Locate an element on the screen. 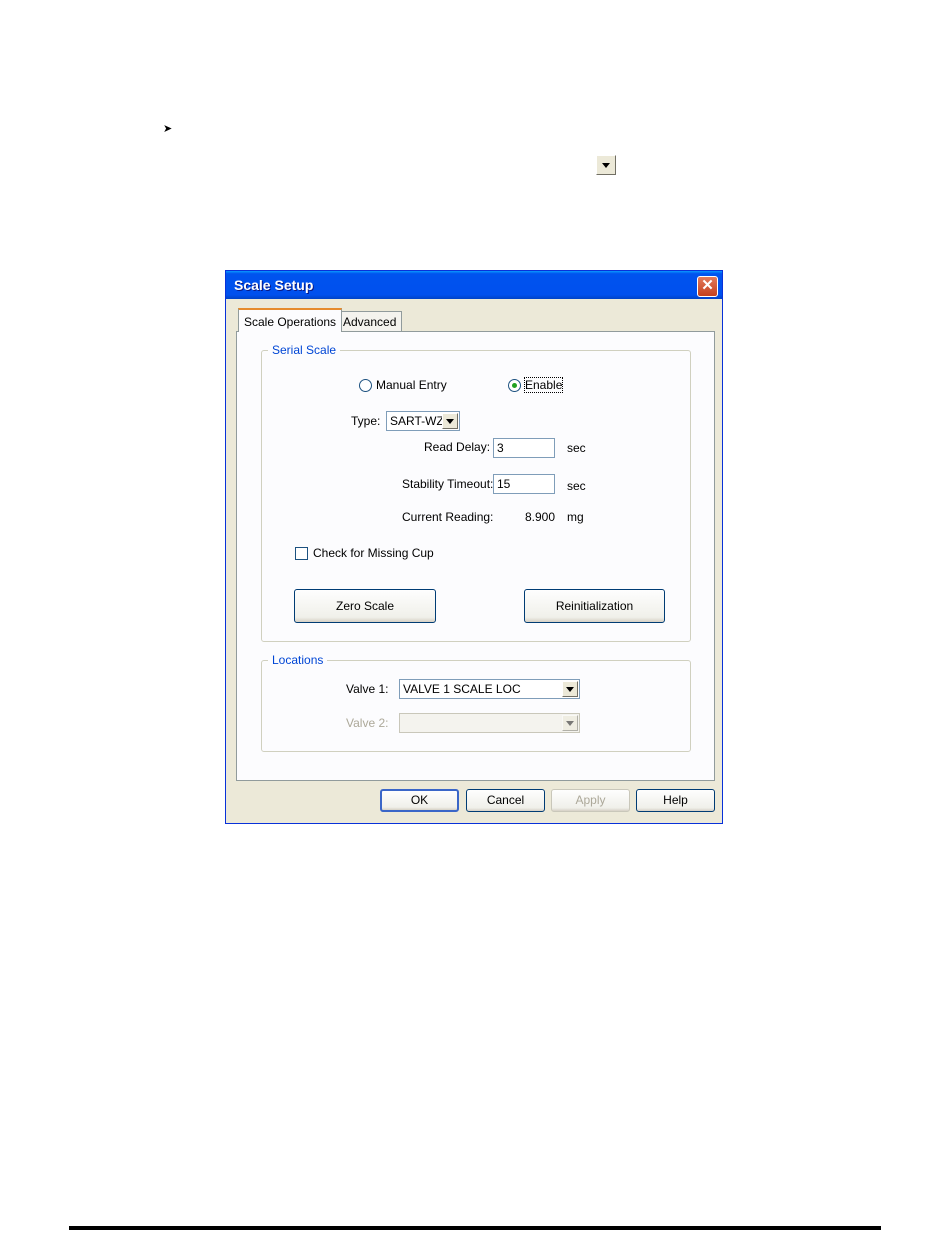 The image size is (950, 1260). close-button: ✕ is located at coordinates (707, 286).